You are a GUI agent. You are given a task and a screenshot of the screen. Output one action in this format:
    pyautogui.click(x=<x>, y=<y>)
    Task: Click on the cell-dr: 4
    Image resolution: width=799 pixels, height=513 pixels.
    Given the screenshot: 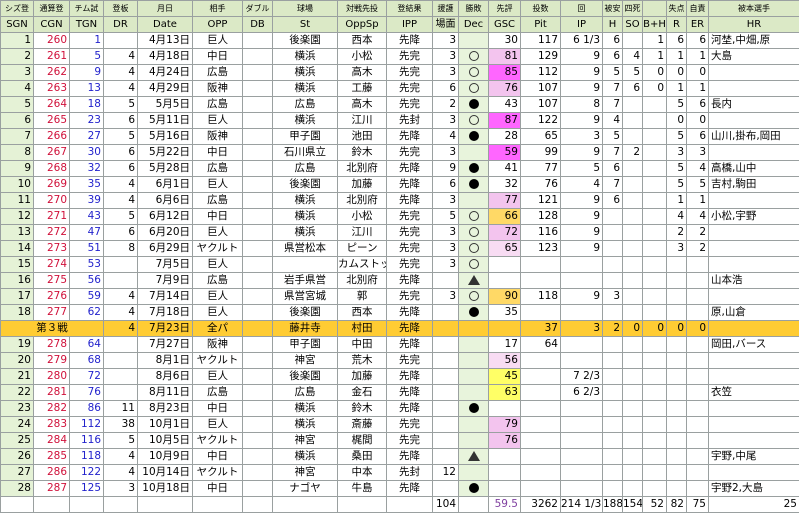 What is the action you would take?
    pyautogui.click(x=120, y=456)
    